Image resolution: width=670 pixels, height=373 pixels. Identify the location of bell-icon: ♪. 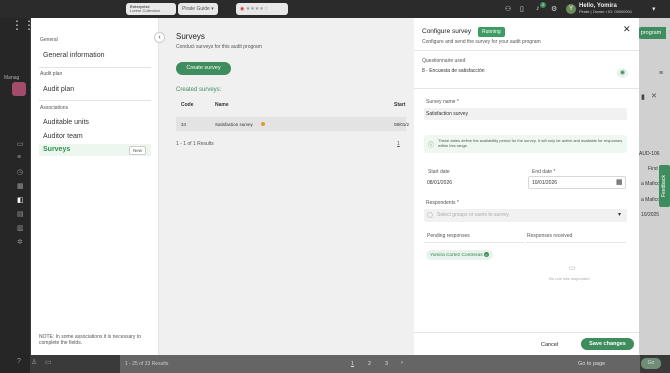
(538, 8).